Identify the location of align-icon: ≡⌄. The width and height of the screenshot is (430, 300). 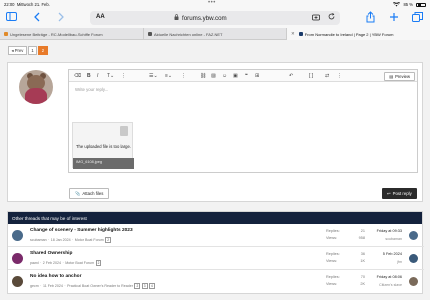
(168, 76).